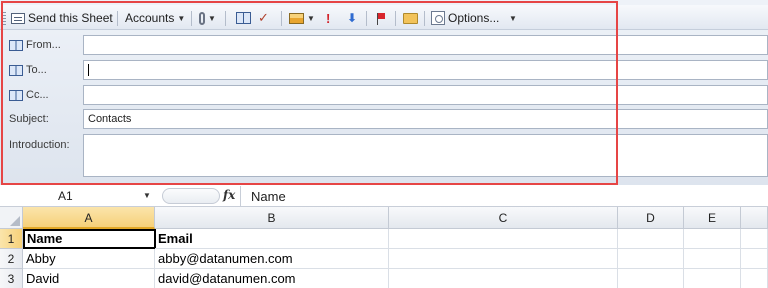 The image size is (768, 288). What do you see at coordinates (76, 196) in the screenshot?
I see `name-box: A1` at bounding box center [76, 196].